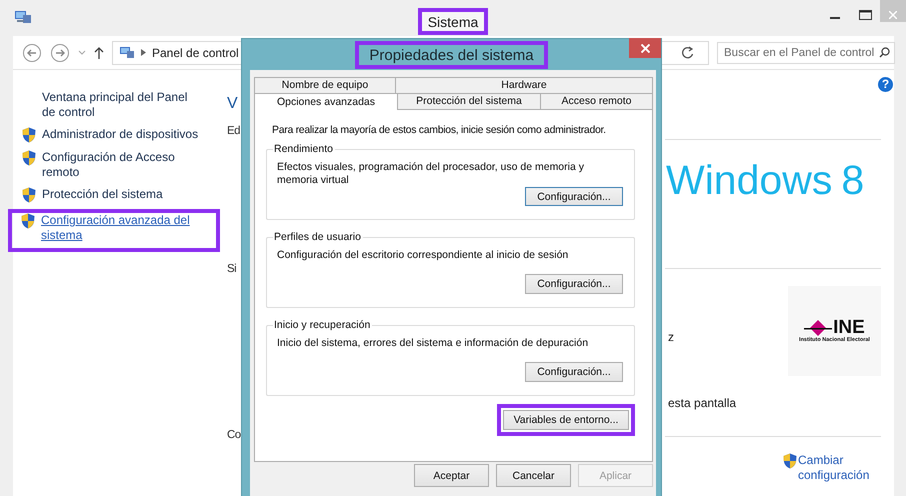 The height and width of the screenshot is (496, 906). What do you see at coordinates (885, 84) in the screenshot?
I see `help-icon: ?` at bounding box center [885, 84].